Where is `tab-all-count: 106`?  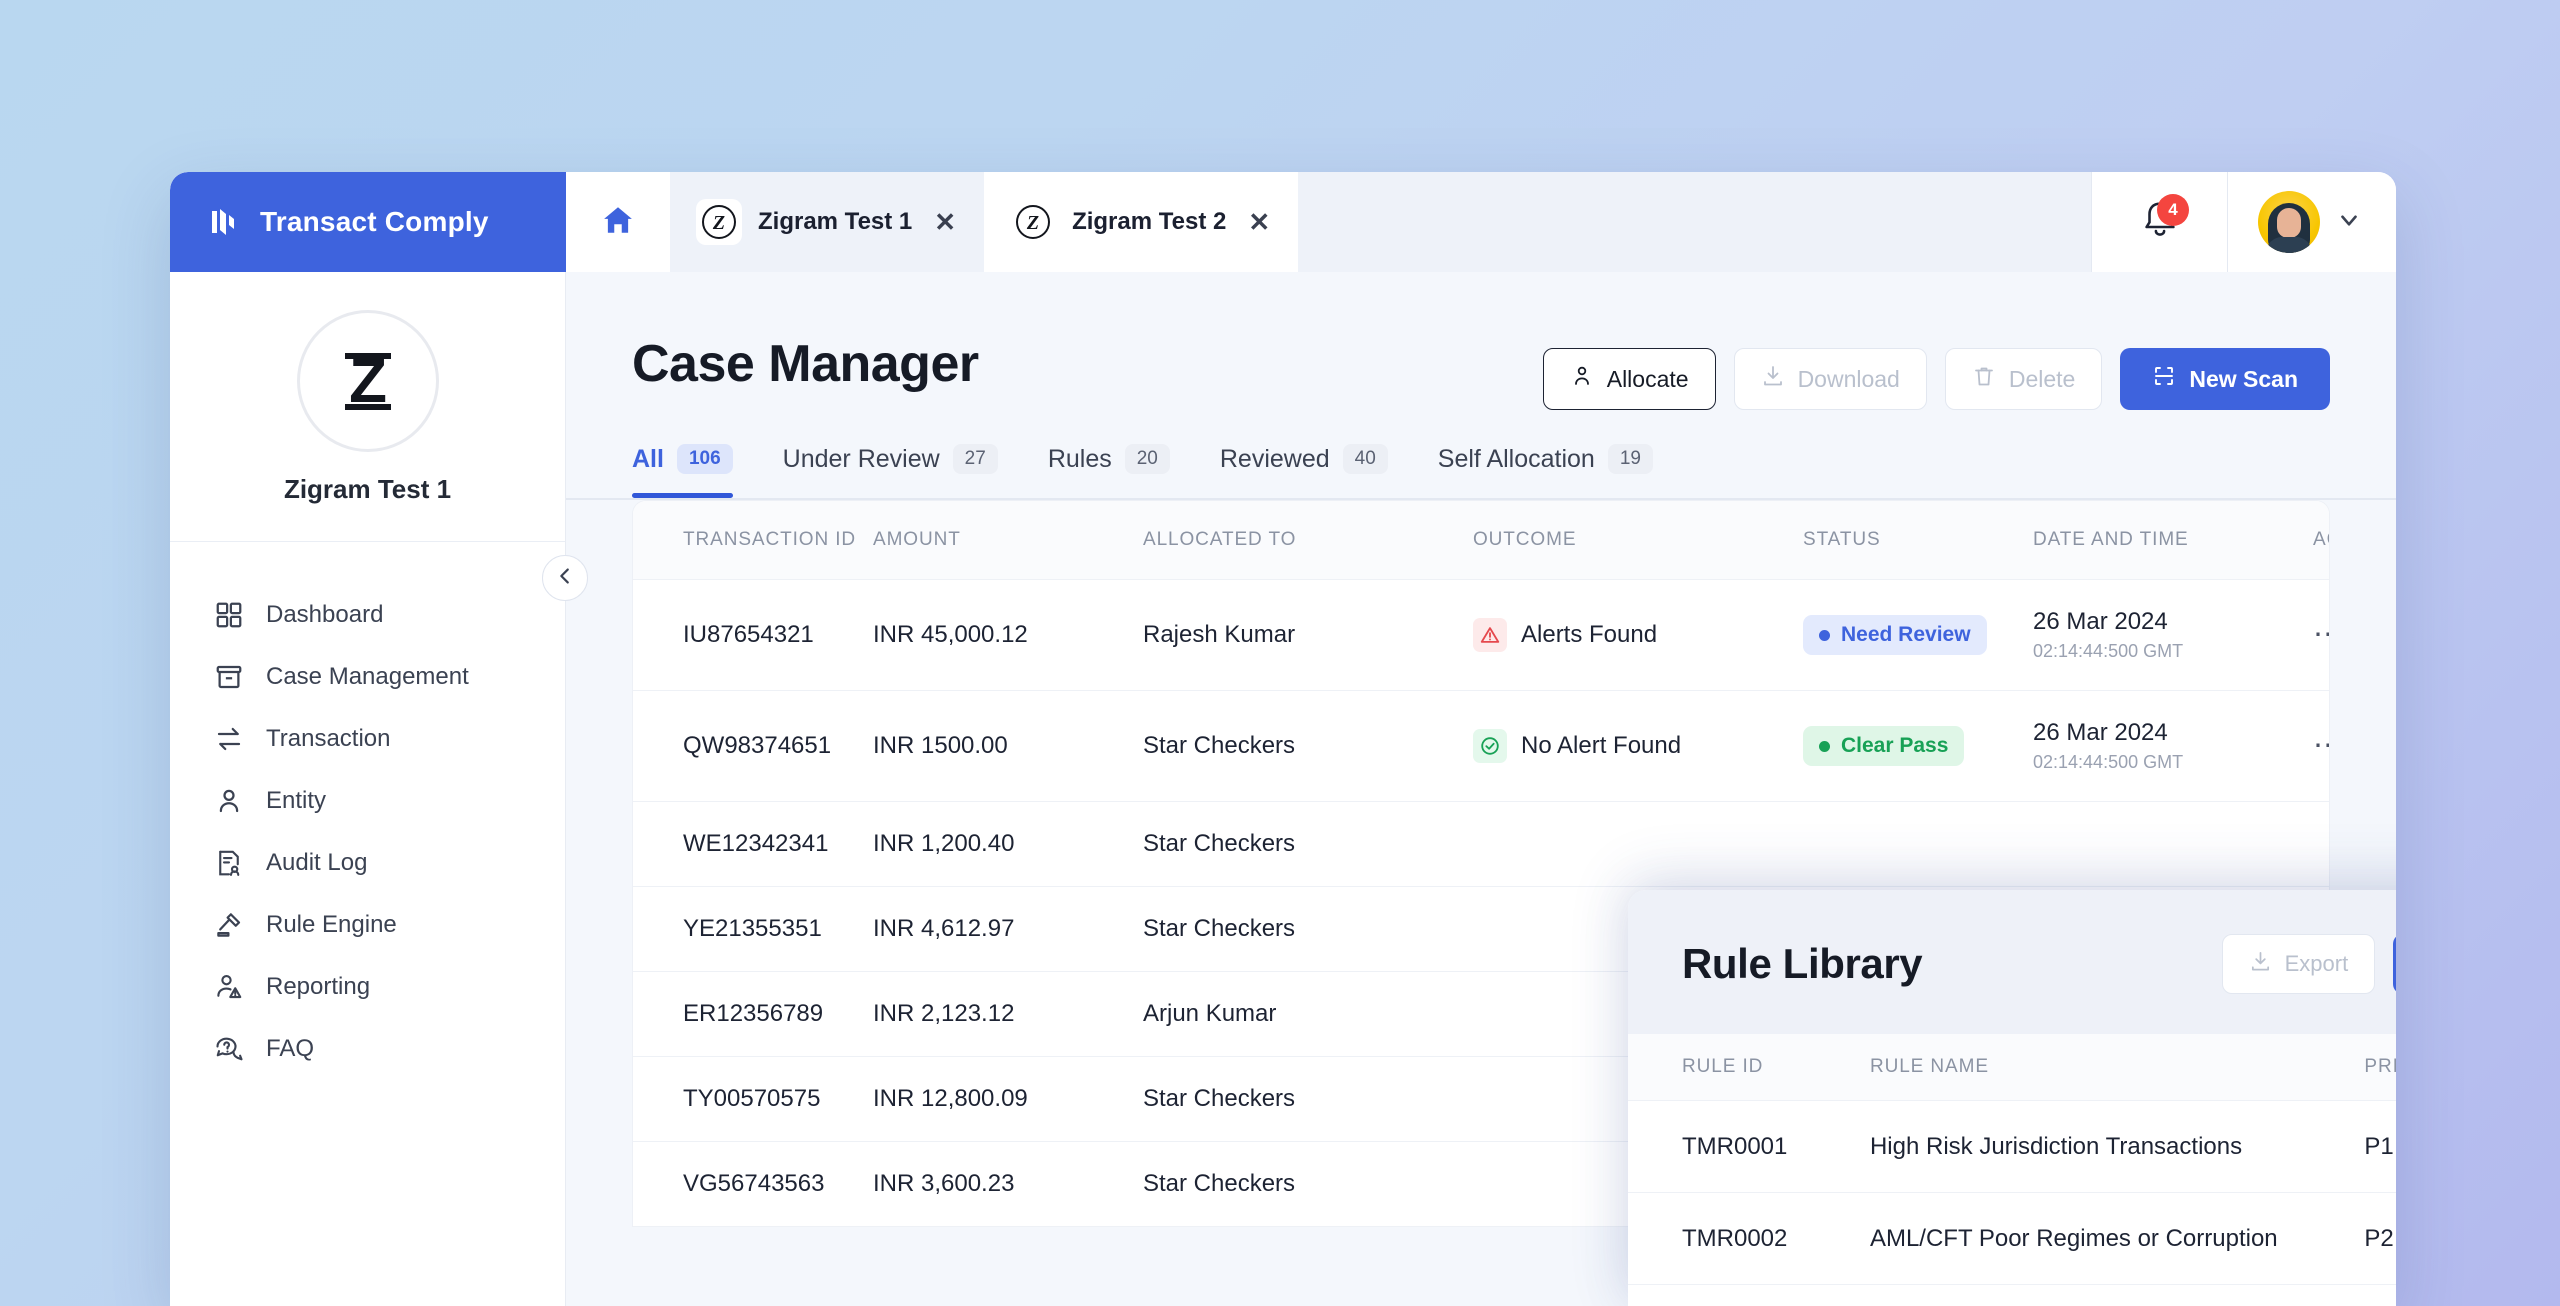
tab-all-count: 106 is located at coordinates (704, 459).